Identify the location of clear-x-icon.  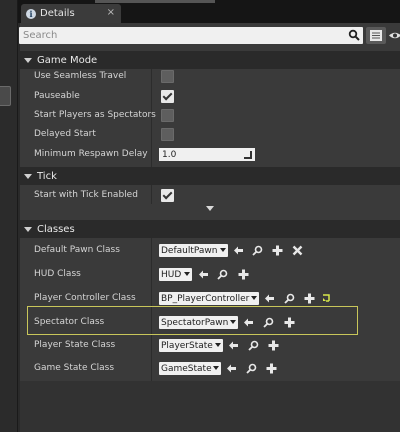
(297, 250).